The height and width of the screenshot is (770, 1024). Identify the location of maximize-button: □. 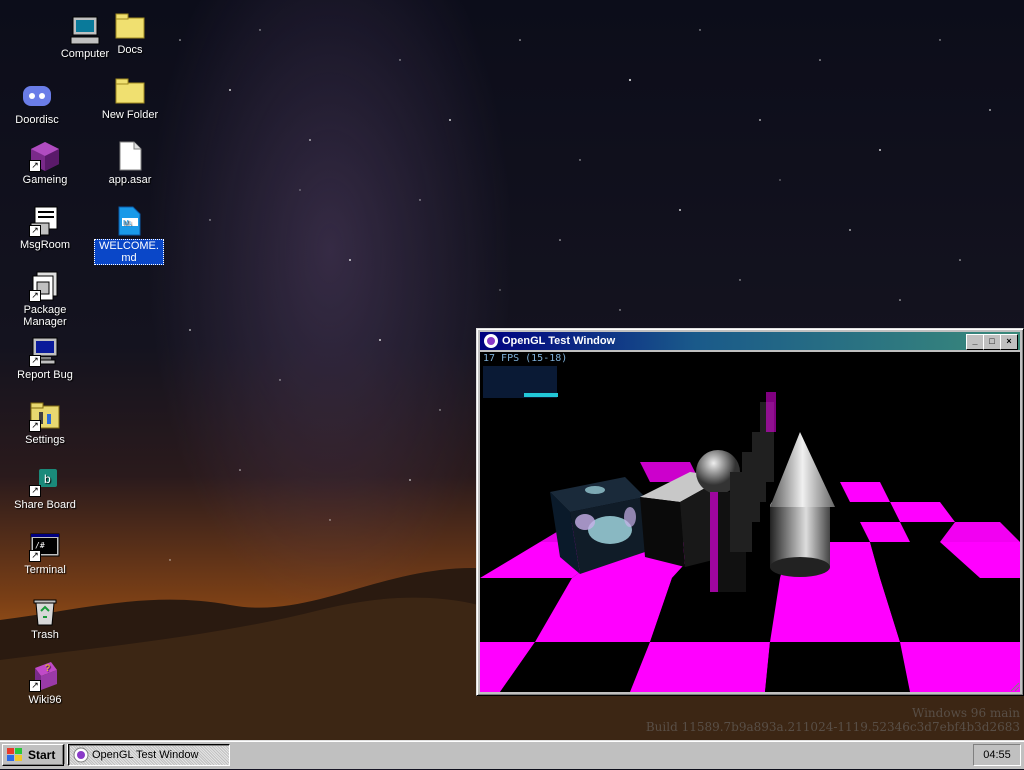
(992, 342).